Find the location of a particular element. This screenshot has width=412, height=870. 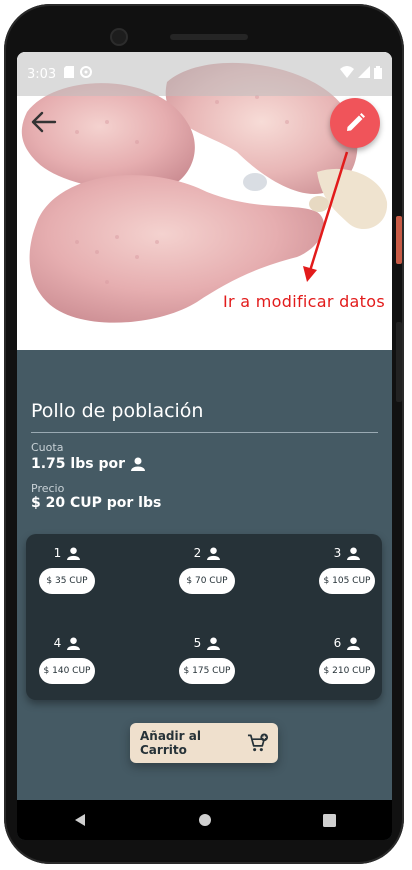

battery-icon is located at coordinates (378, 74).